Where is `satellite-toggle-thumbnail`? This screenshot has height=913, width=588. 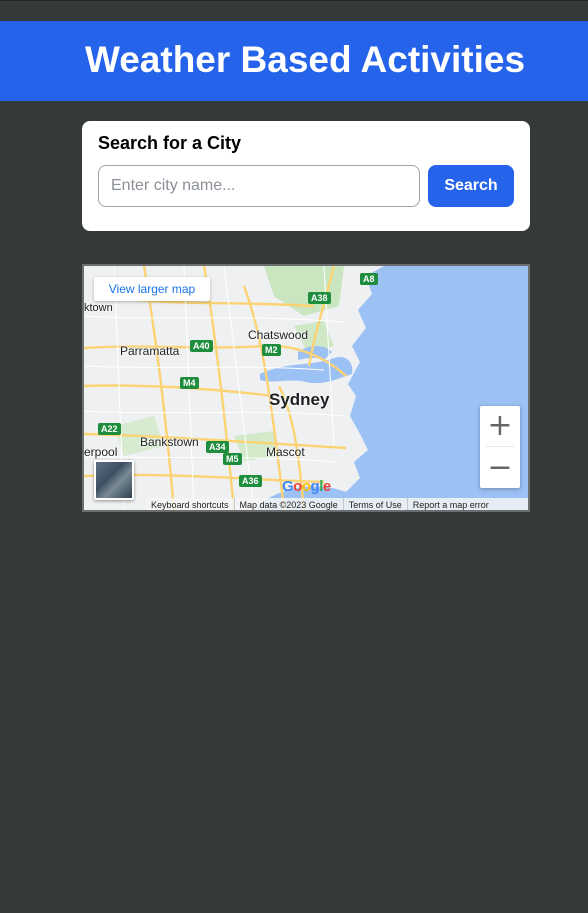
satellite-toggle-thumbnail is located at coordinates (114, 480).